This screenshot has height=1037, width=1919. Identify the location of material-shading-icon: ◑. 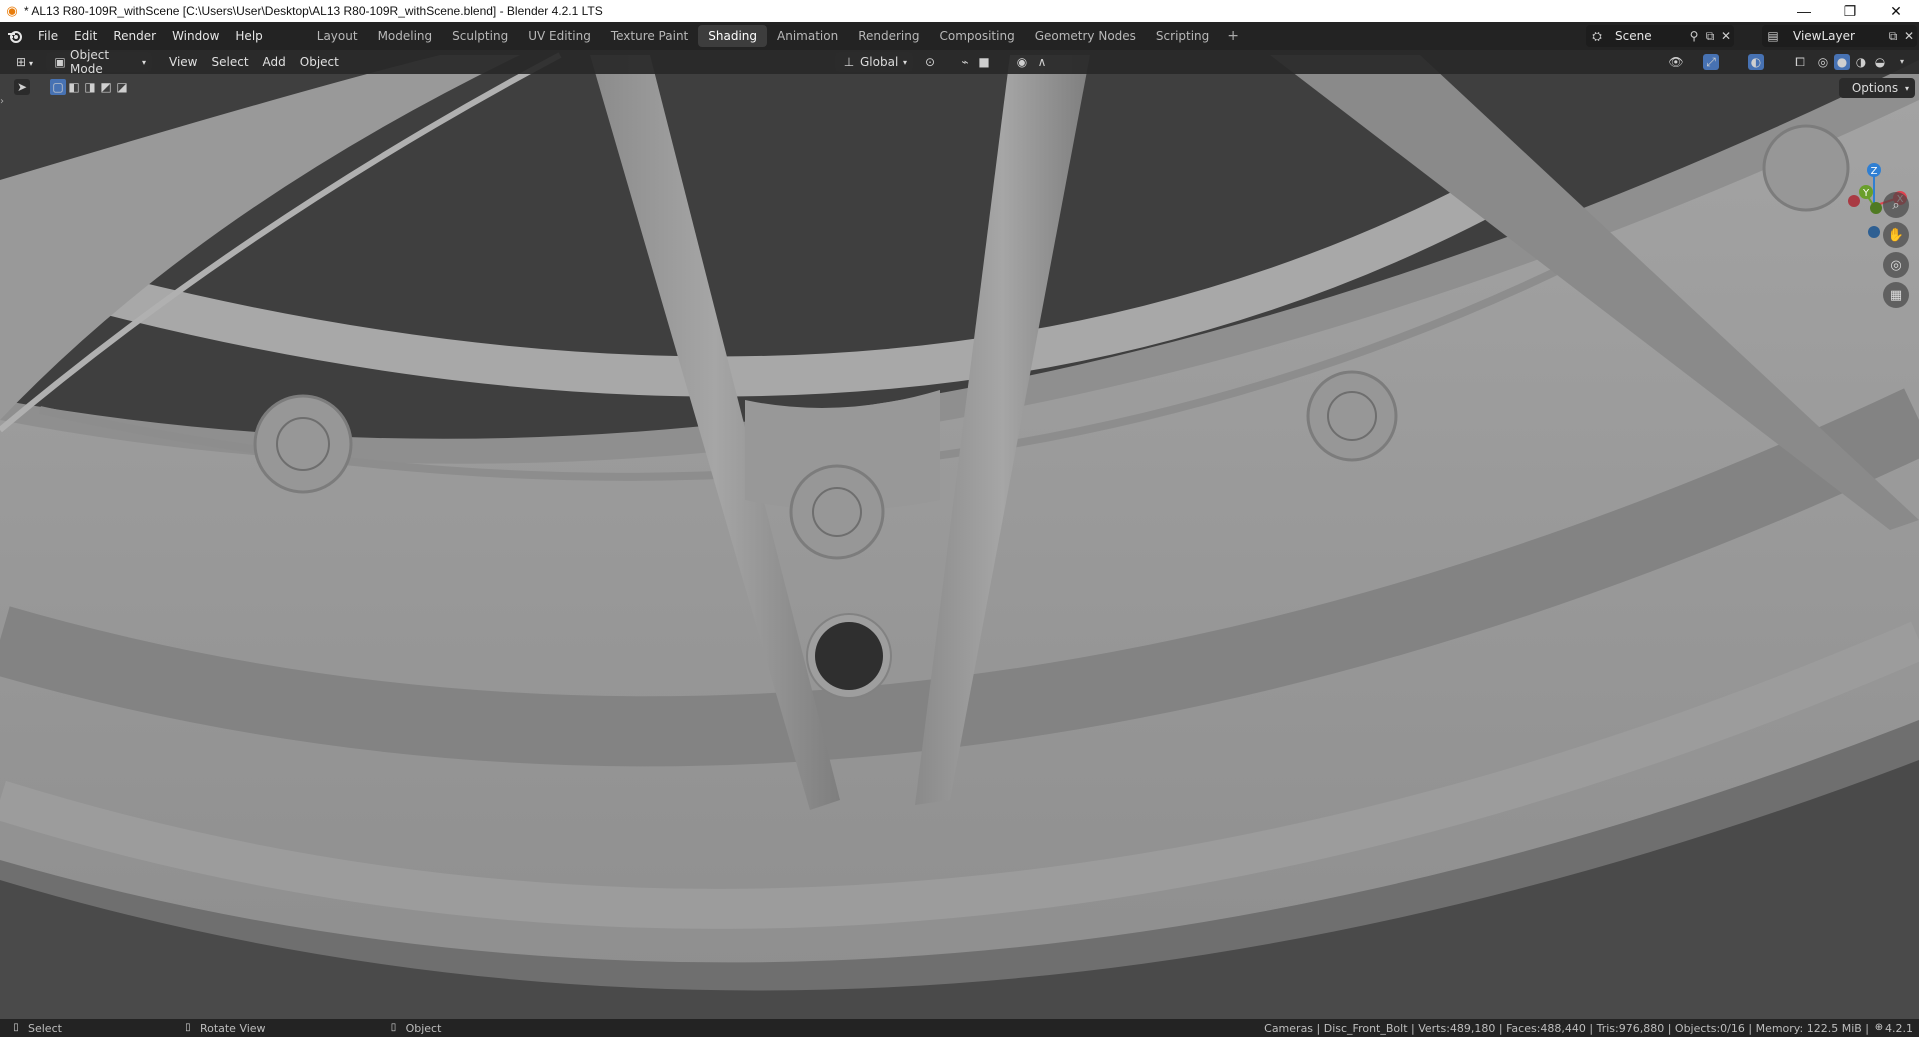
(1861, 62).